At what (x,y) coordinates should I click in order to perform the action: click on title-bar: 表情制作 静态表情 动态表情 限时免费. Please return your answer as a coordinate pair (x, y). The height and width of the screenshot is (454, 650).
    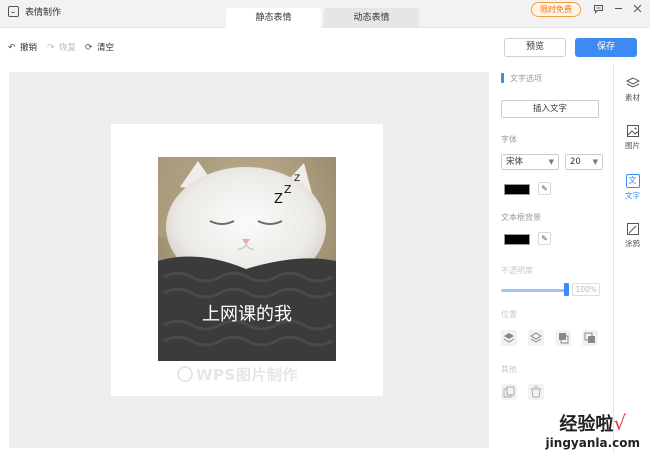
    Looking at the image, I should click on (325, 14).